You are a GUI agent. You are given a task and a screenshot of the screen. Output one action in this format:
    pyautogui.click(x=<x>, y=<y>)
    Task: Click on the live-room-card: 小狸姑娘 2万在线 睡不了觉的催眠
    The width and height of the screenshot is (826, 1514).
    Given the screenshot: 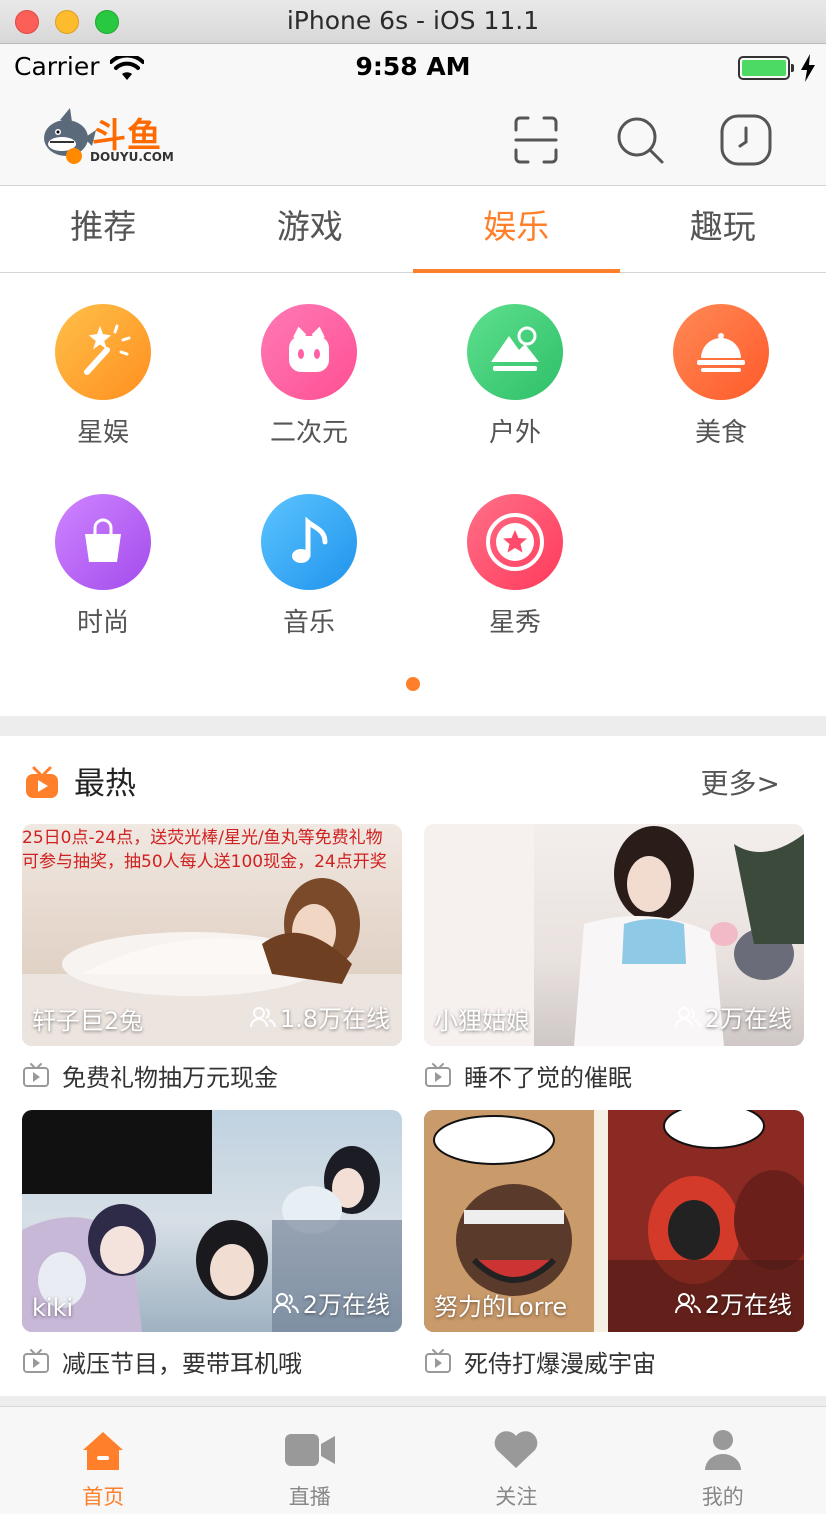 What is the action you would take?
    pyautogui.click(x=614, y=958)
    